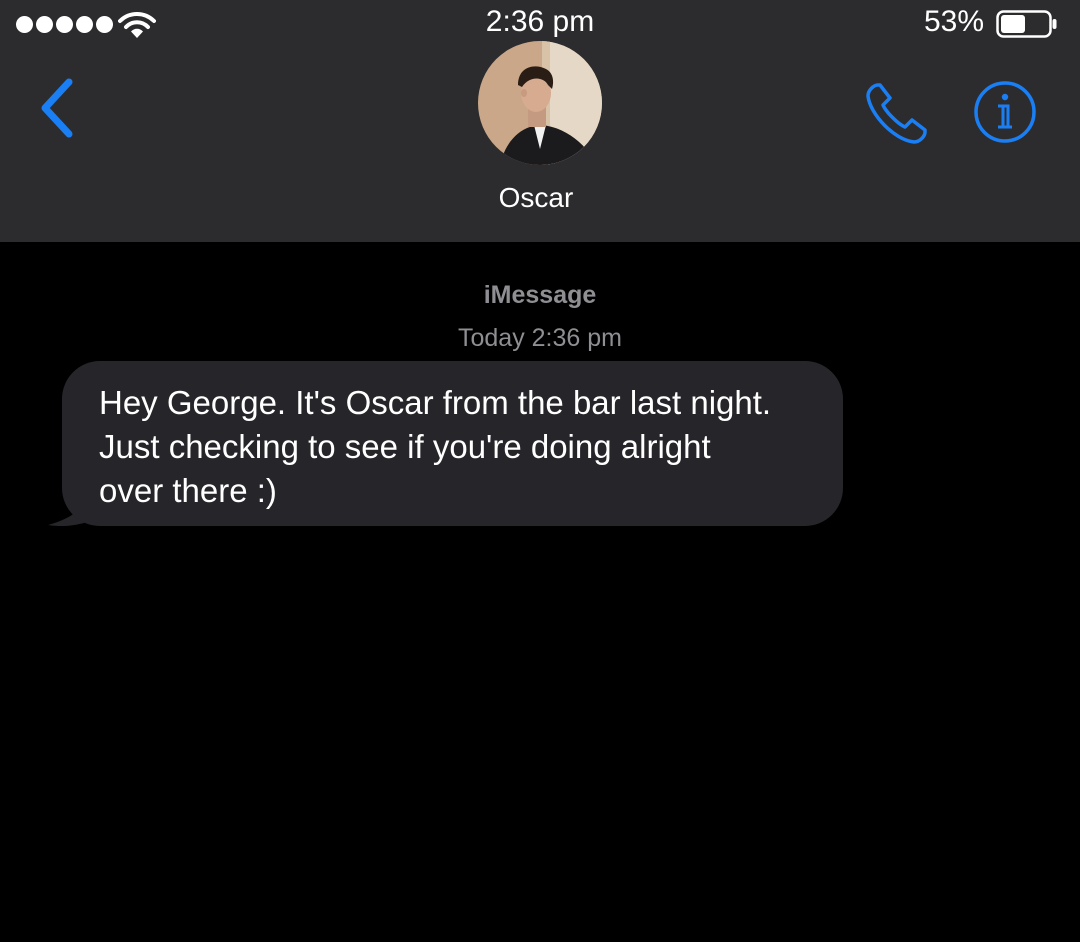 This screenshot has width=1080, height=942. I want to click on info-icon, so click(1005, 112).